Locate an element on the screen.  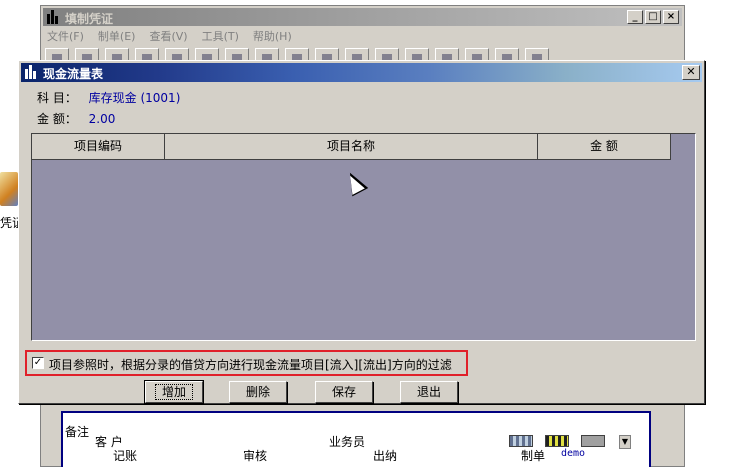
menu-tools: 工具(T) is located at coordinates (220, 37).